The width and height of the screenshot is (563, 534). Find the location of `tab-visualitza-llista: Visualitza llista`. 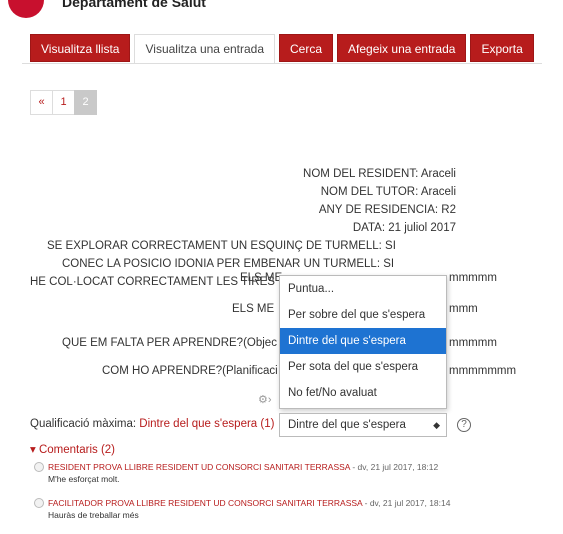

tab-visualitza-llista: Visualitza llista is located at coordinates (80, 48).